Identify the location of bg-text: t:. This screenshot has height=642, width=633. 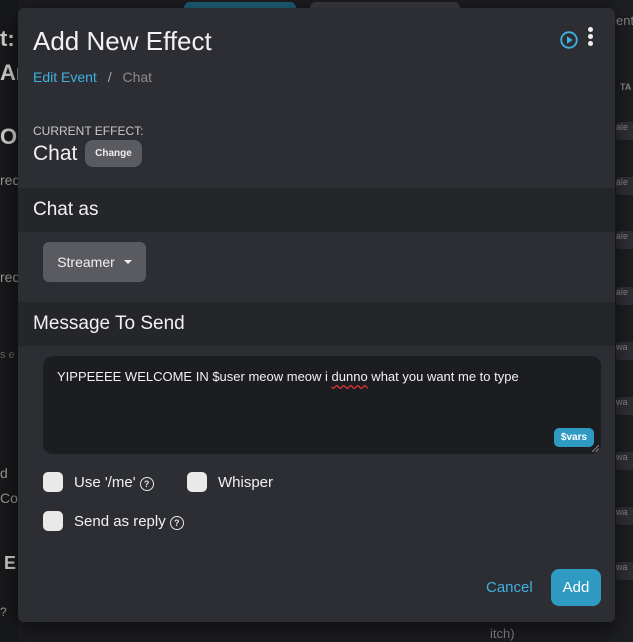
(7, 38).